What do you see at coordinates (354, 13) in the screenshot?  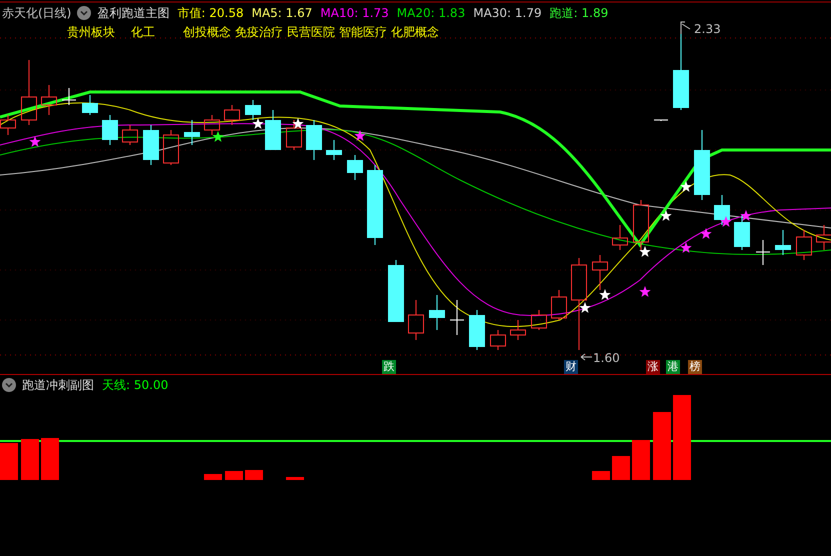 I see `indicator-value: MA10: 1.73` at bounding box center [354, 13].